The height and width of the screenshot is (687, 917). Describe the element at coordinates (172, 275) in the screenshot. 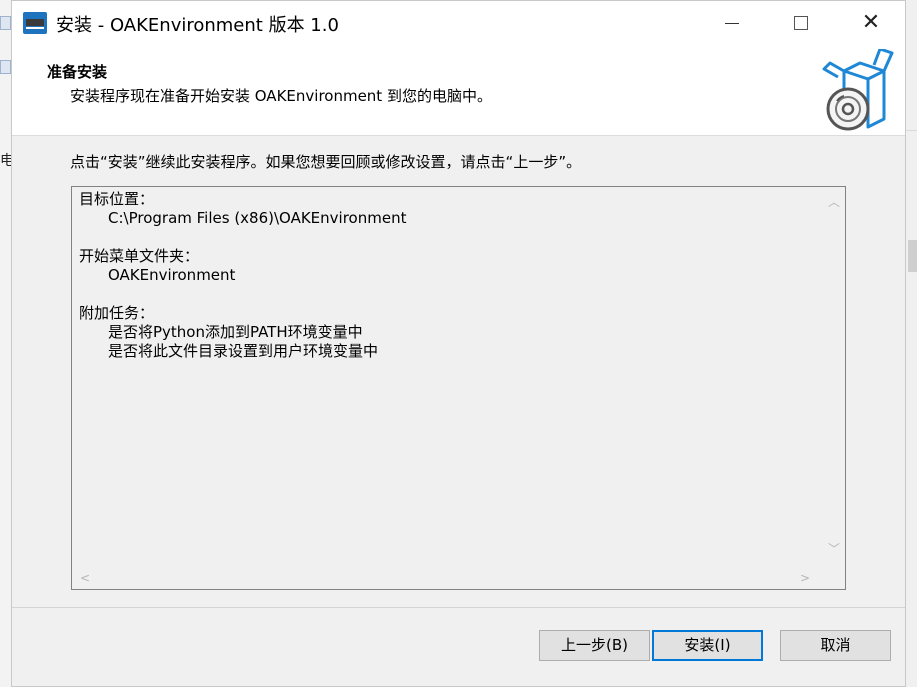

I see `startmenu-value: OAKEnvironment` at that location.